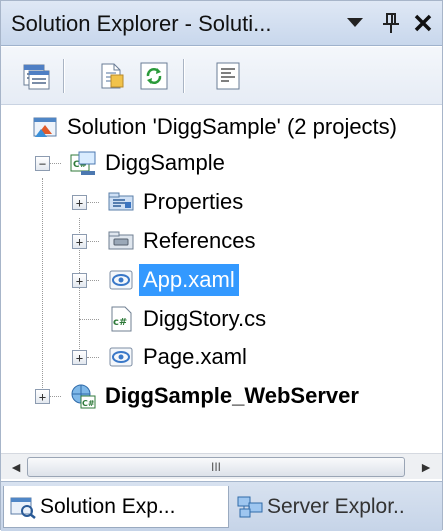 The image size is (443, 531). I want to click on tool-window-tabs: Solution Exp... Server Explor.., so click(221, 506).